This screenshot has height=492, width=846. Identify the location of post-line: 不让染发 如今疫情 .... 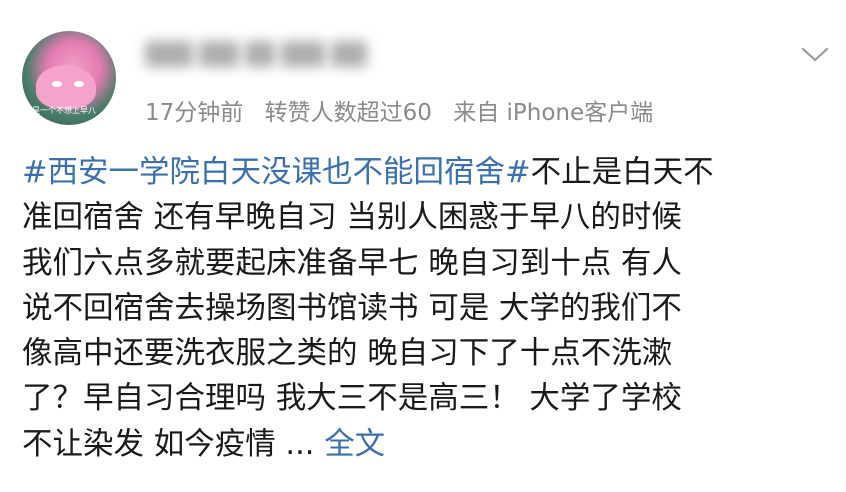
(168, 444).